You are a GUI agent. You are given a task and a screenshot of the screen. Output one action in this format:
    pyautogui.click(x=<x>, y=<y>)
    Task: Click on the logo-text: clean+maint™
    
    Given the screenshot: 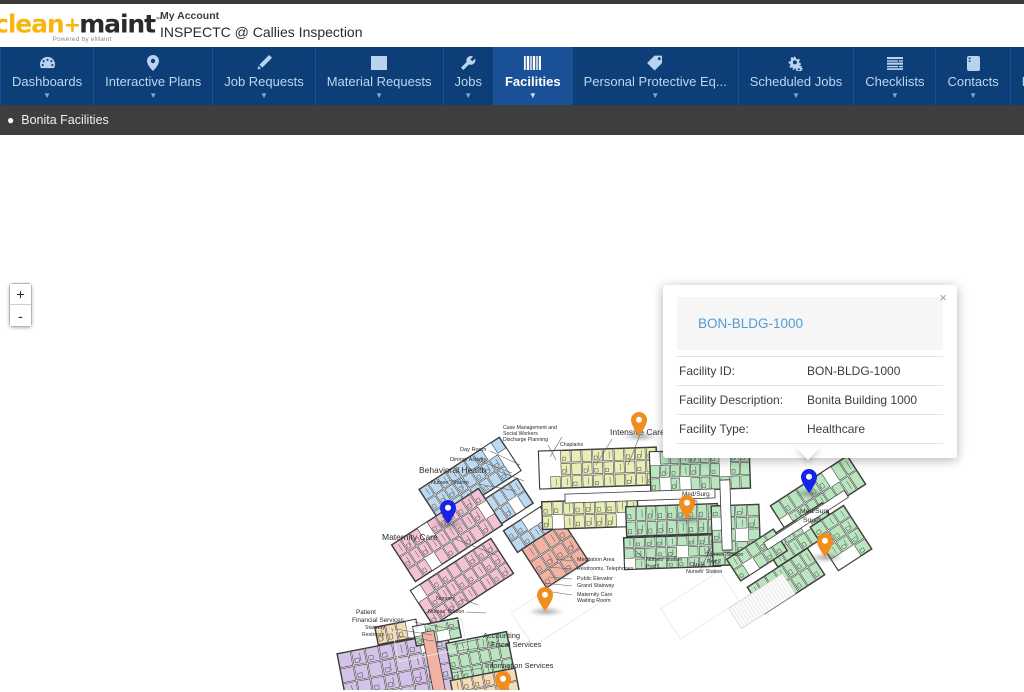 What is the action you would take?
    pyautogui.click(x=81, y=23)
    